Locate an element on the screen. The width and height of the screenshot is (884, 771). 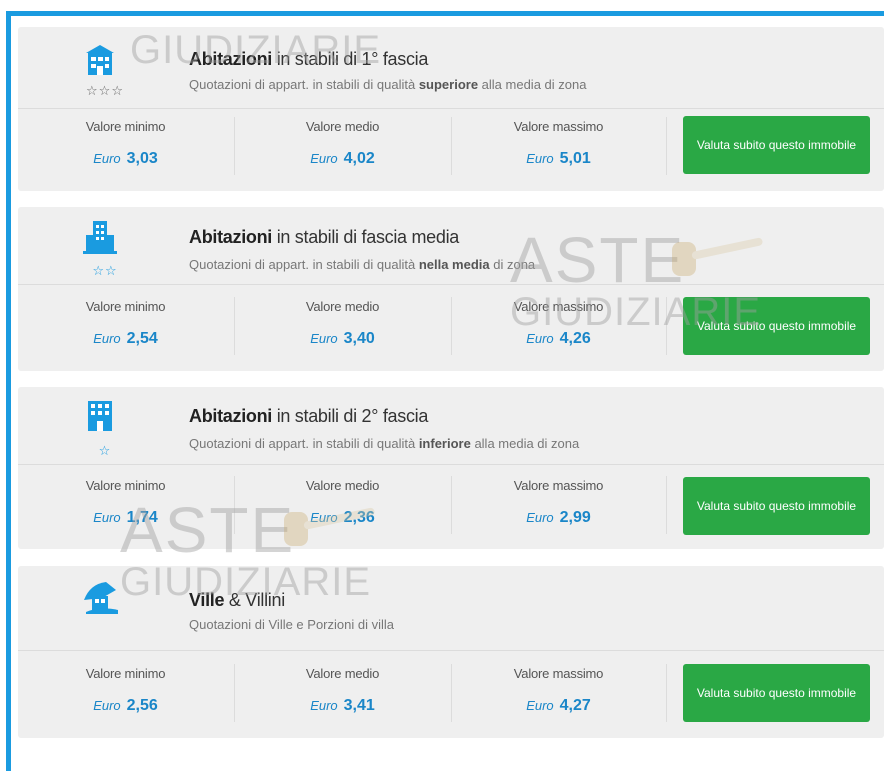
avg-value: Euro 3,41 is located at coordinates (342, 706).